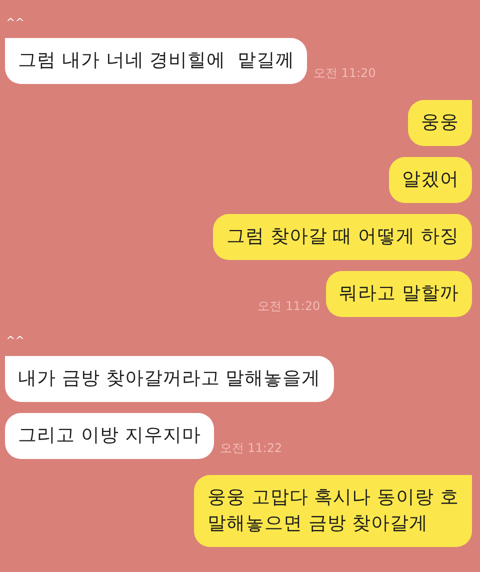 Image resolution: width=480 pixels, height=572 pixels. I want to click on message-bubble: 내가 금방 찾아갈꺼라고 말해놓을게, so click(169, 379).